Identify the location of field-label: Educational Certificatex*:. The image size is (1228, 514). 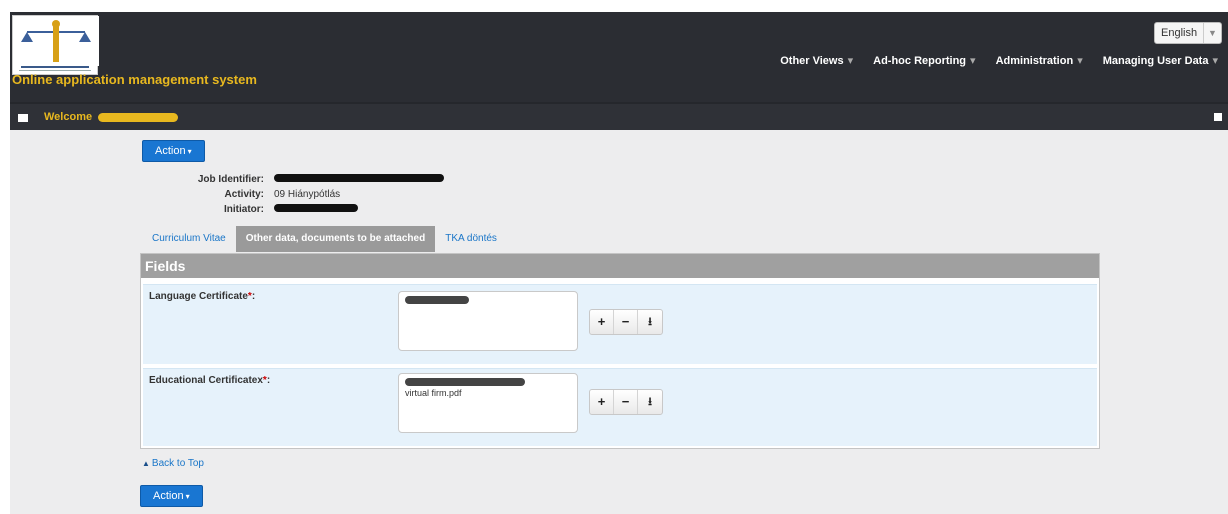
(210, 380).